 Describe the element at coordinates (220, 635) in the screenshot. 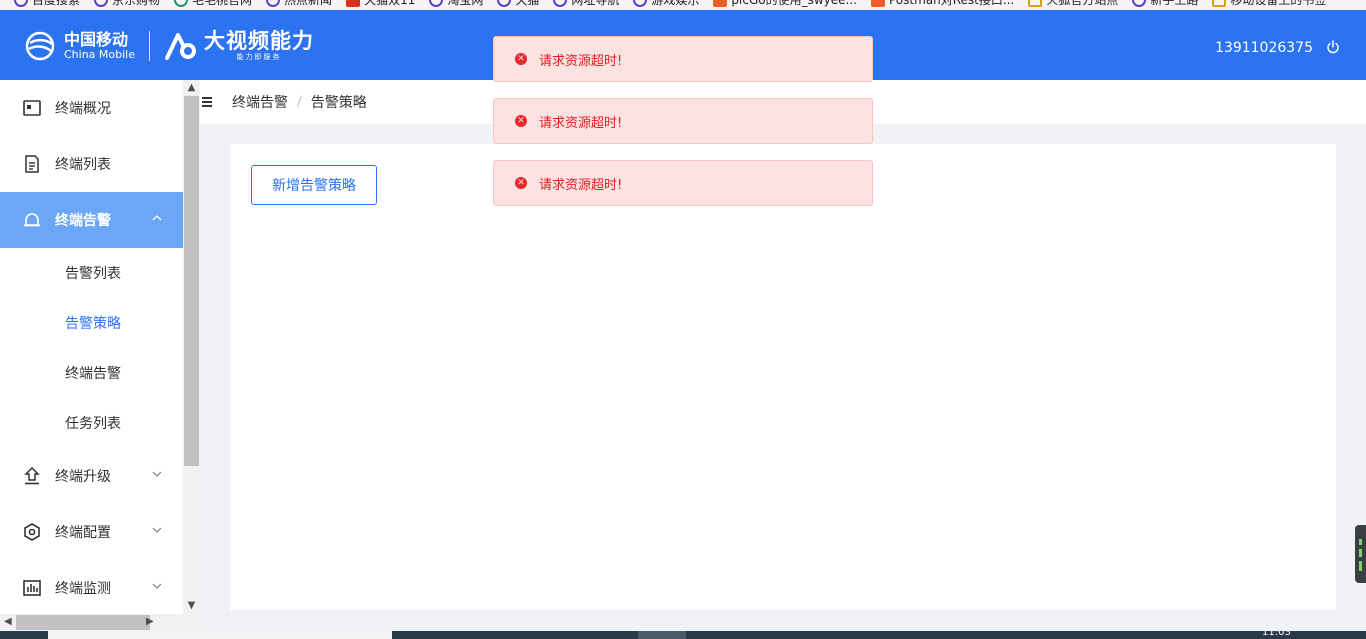

I see `taskbar-search` at that location.